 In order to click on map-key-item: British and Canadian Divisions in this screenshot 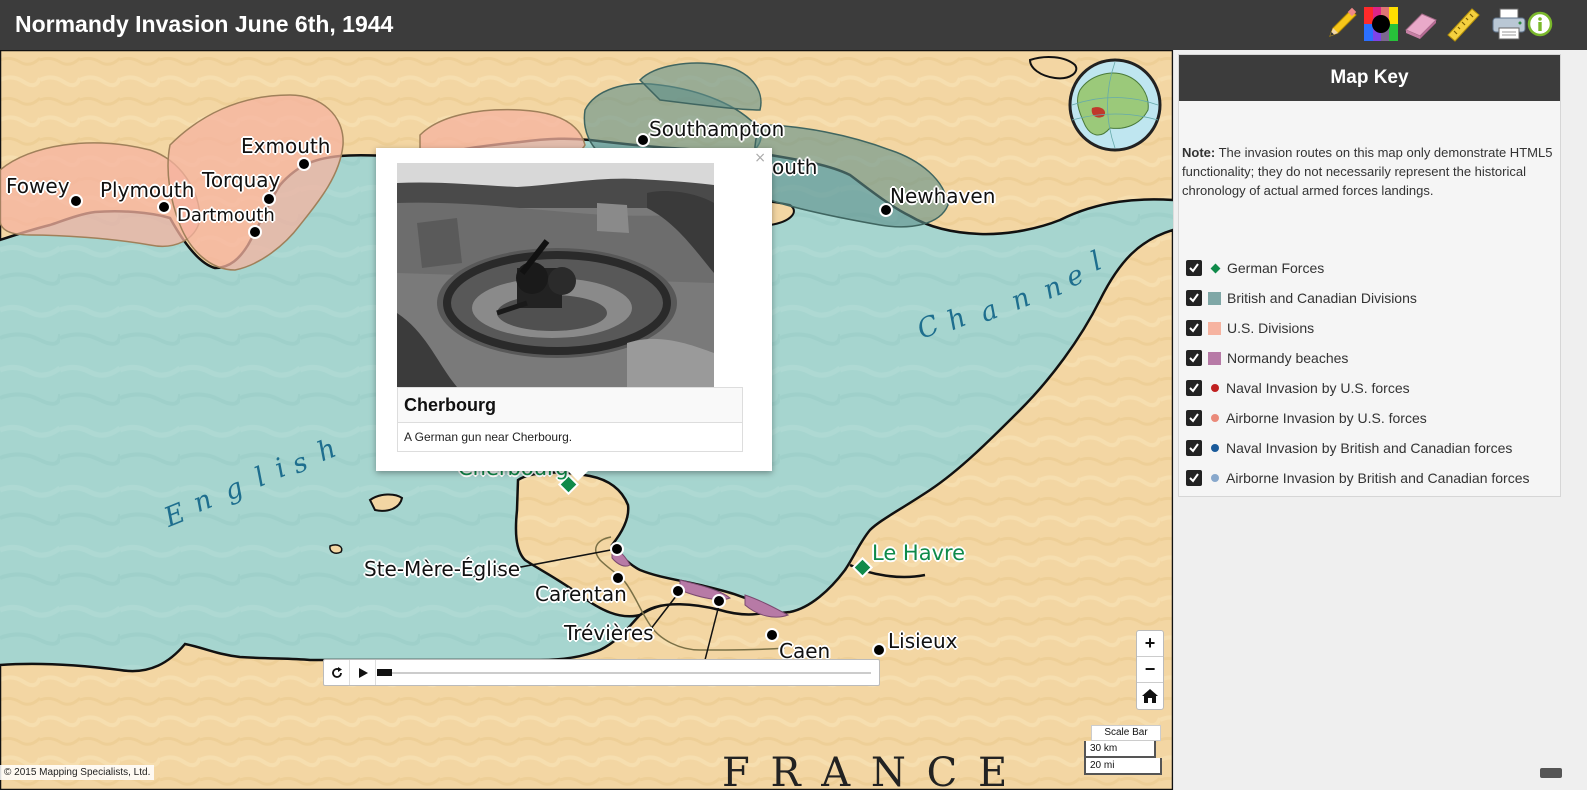, I will do `click(1301, 298)`.